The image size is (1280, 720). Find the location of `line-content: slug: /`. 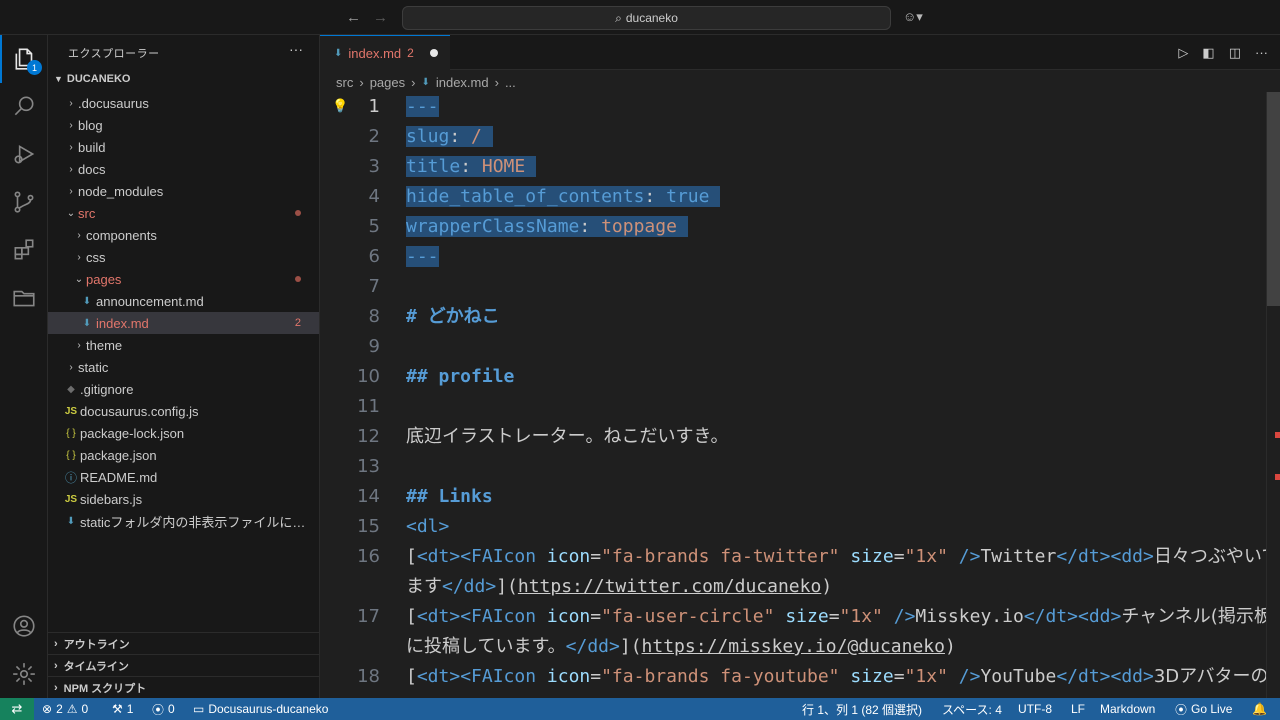

line-content: slug: / is located at coordinates (449, 137).